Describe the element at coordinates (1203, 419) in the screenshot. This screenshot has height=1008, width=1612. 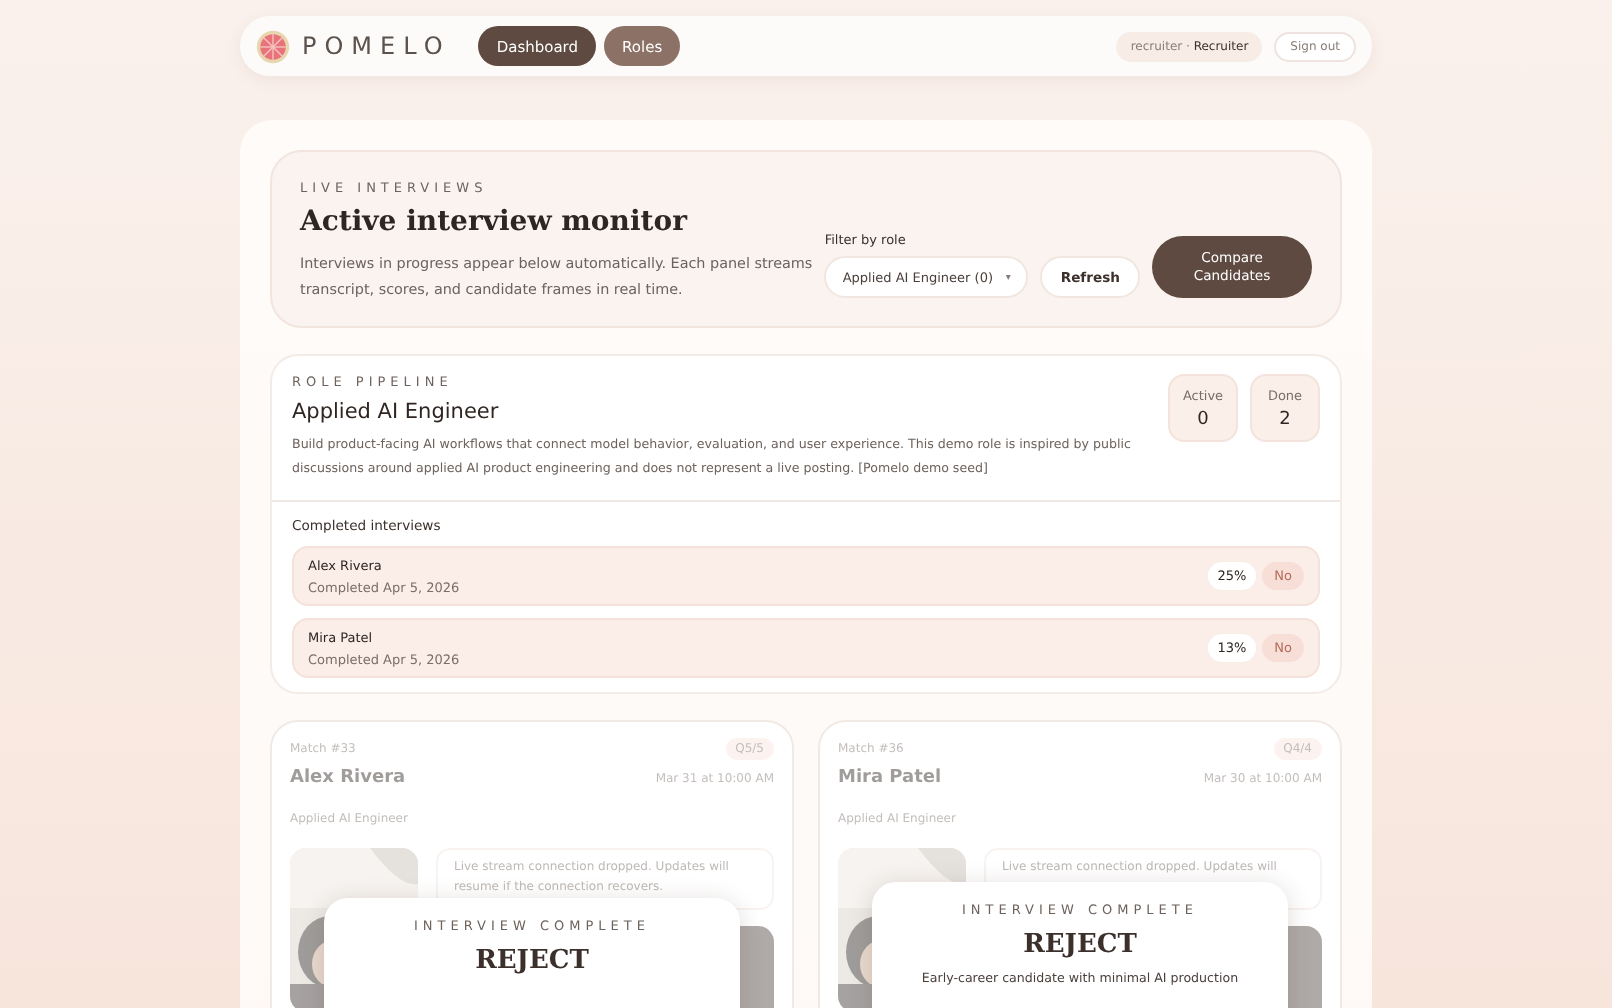
I see `stat-value: 0` at that location.